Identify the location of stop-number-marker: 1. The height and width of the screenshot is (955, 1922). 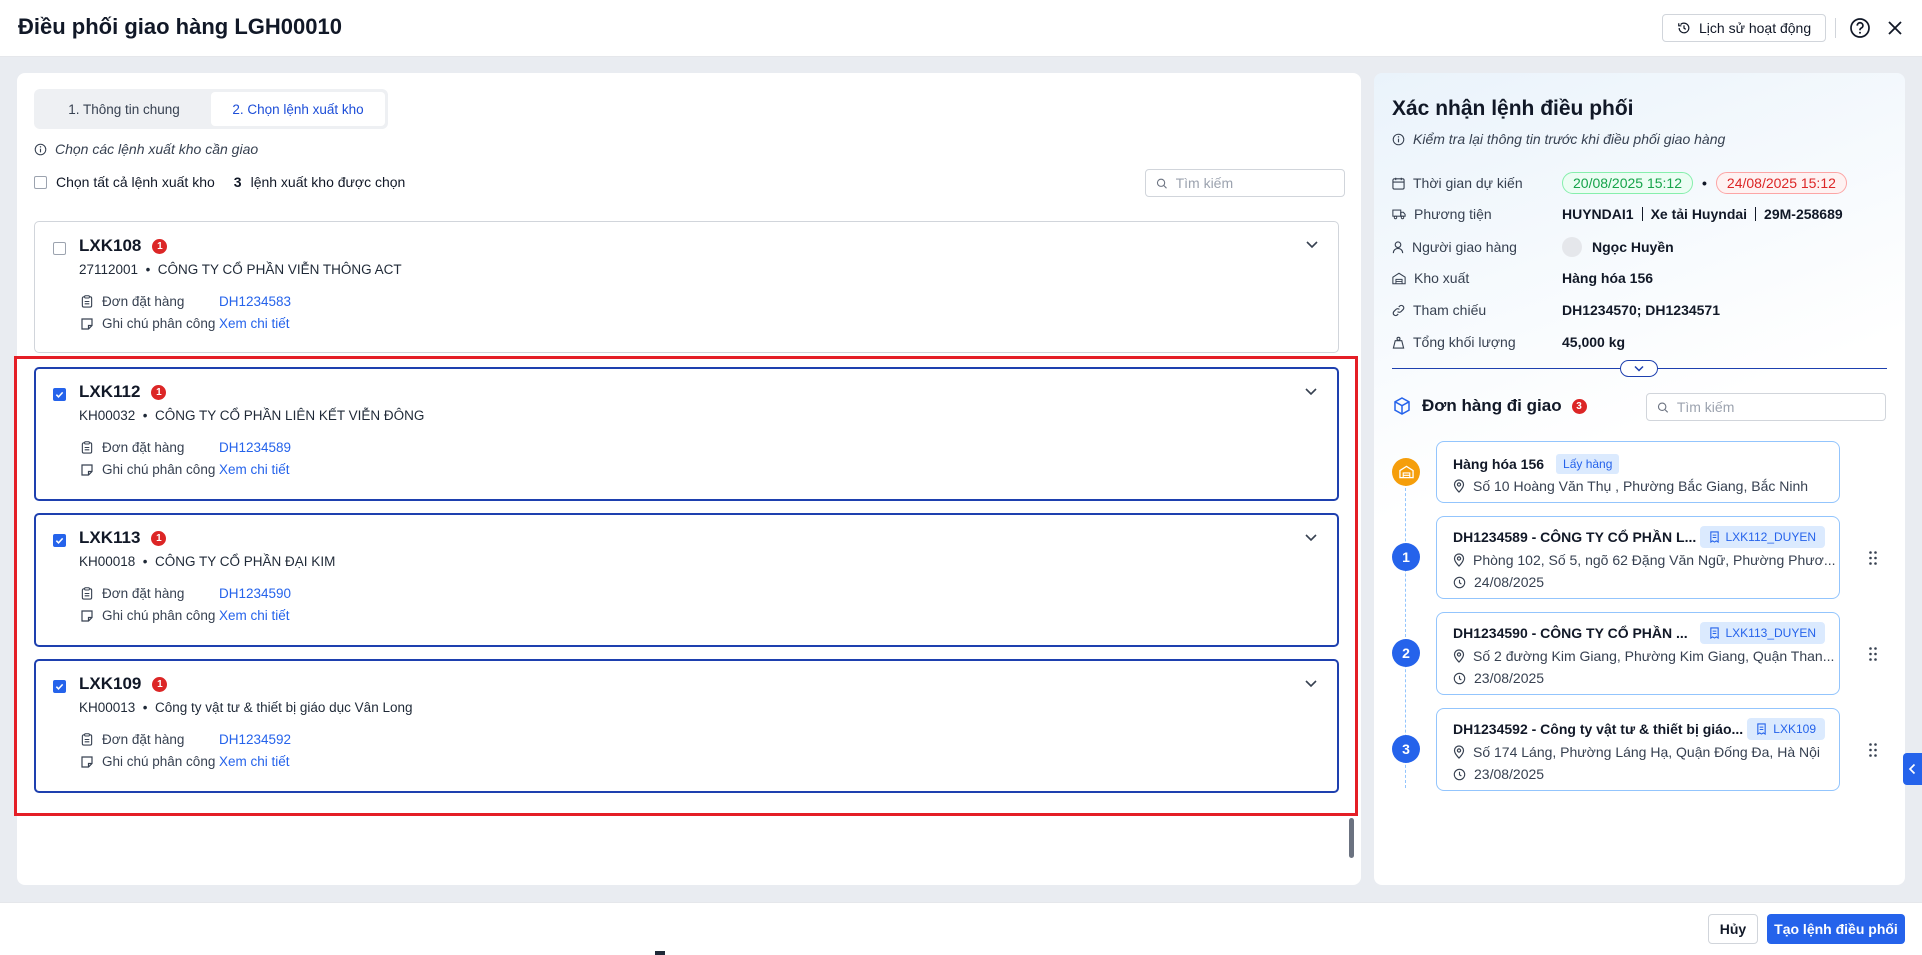
(1406, 557).